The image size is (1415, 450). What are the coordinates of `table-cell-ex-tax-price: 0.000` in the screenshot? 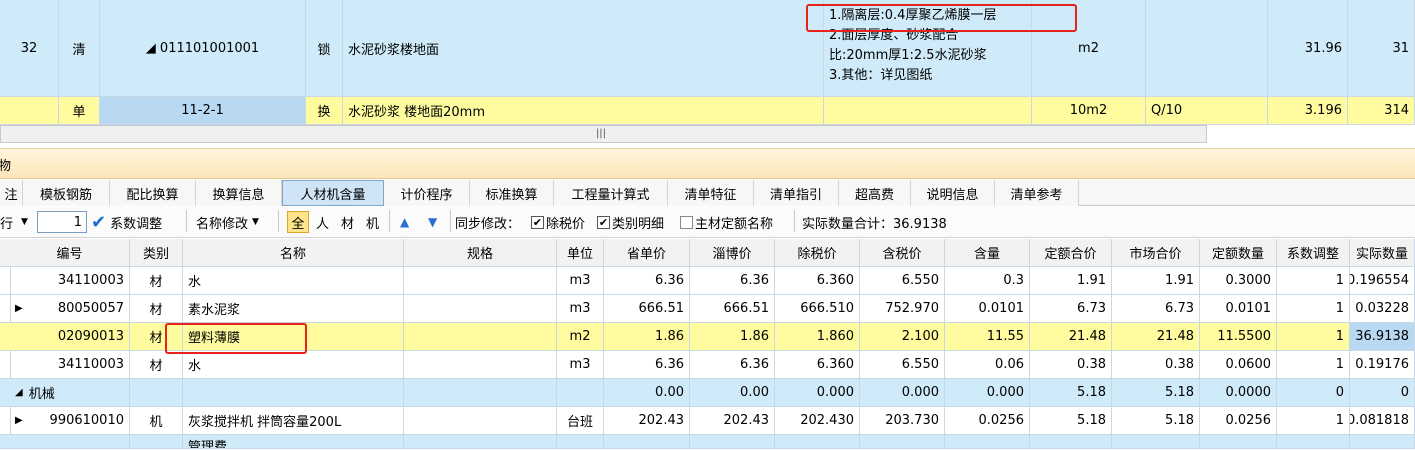 It's located at (817, 393).